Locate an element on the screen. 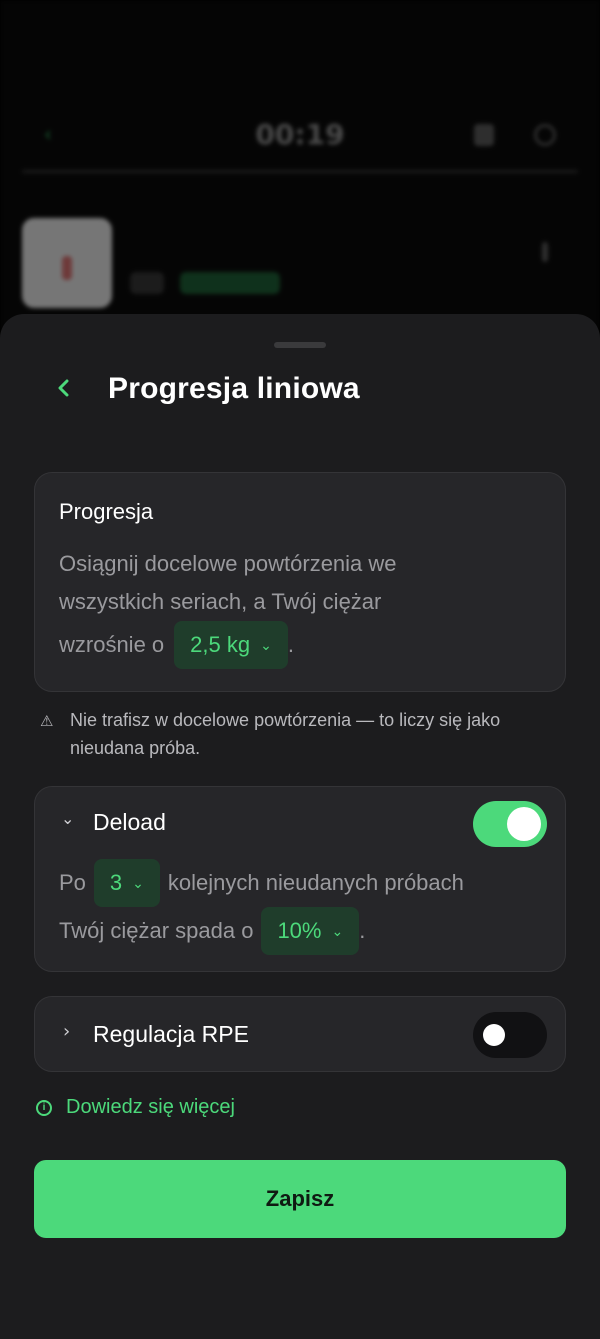 The width and height of the screenshot is (600, 1339). sheet-drag-handle is located at coordinates (300, 345).